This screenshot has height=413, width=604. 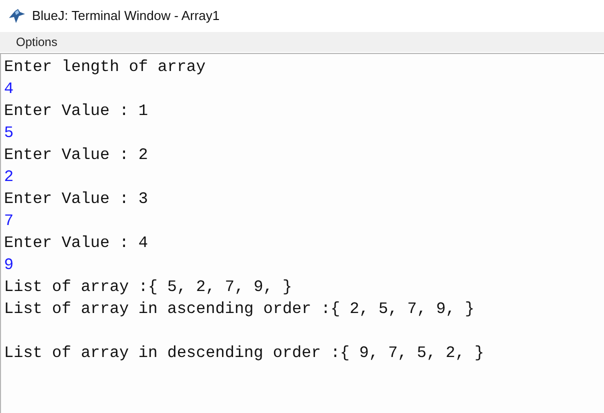 I want to click on output-text: List of array in ascending order :{ 2, 5, 7, 9, }, so click(x=239, y=309).